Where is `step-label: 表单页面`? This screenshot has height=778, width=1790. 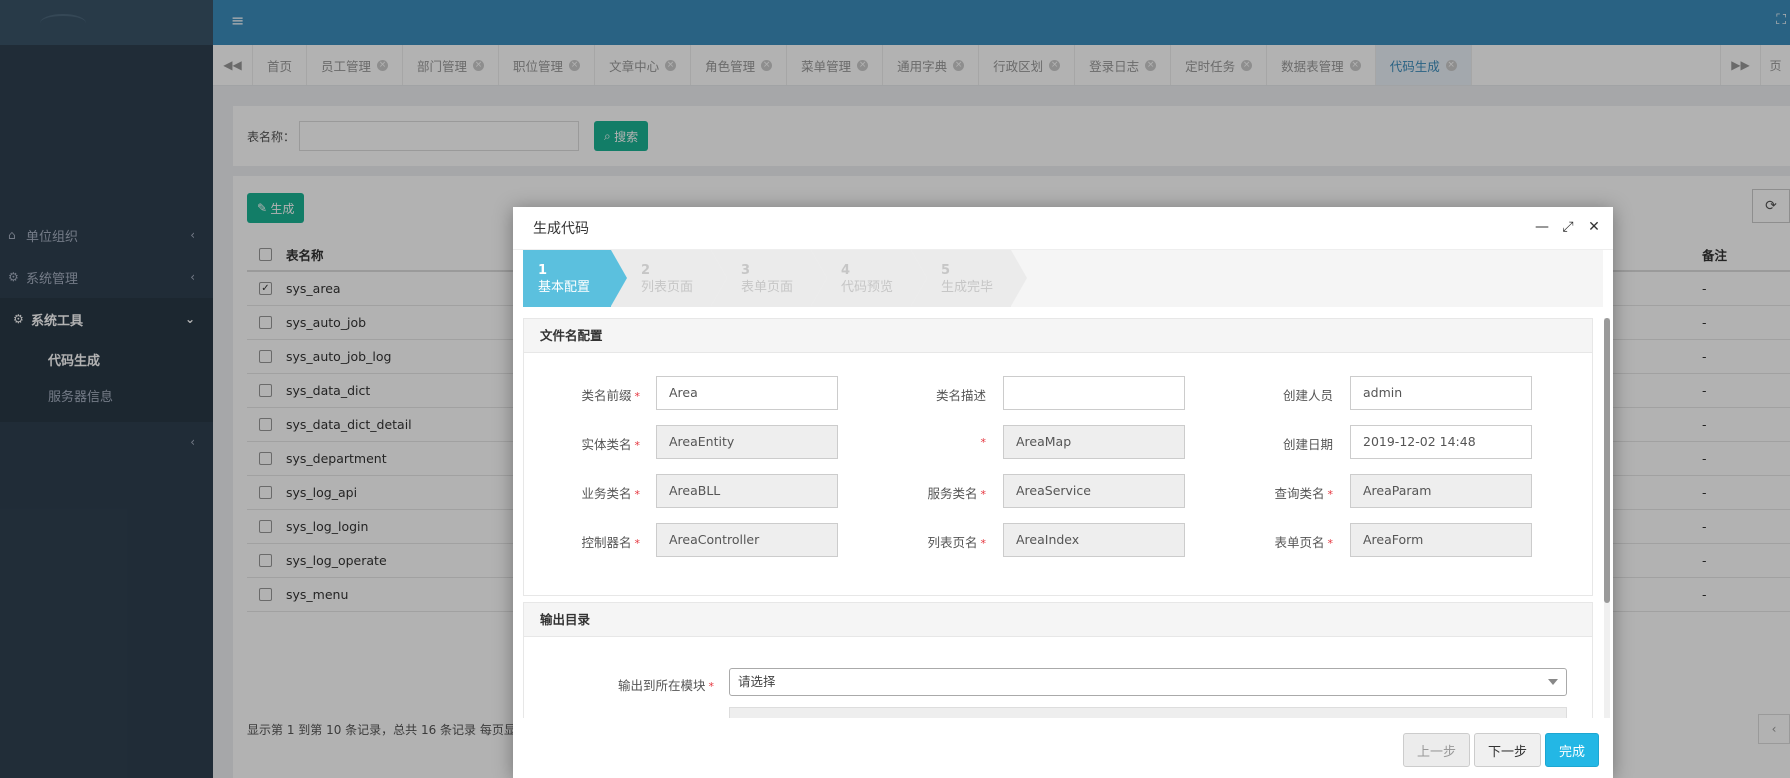
step-label: 表单页面 is located at coordinates (767, 287).